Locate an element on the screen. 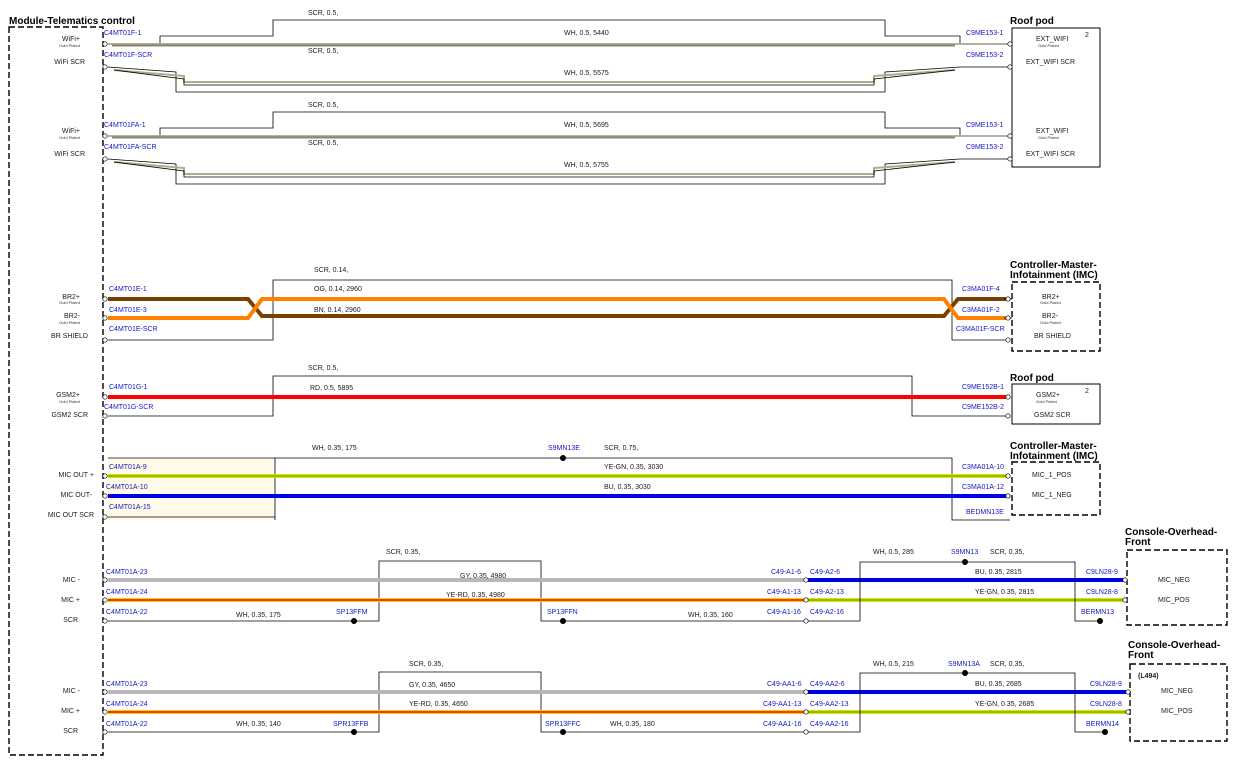 Image resolution: width=1239 pixels, height=763 pixels. pin-ext-wifi-scr-1: EXT_WIFI SCR is located at coordinates (1050, 62).